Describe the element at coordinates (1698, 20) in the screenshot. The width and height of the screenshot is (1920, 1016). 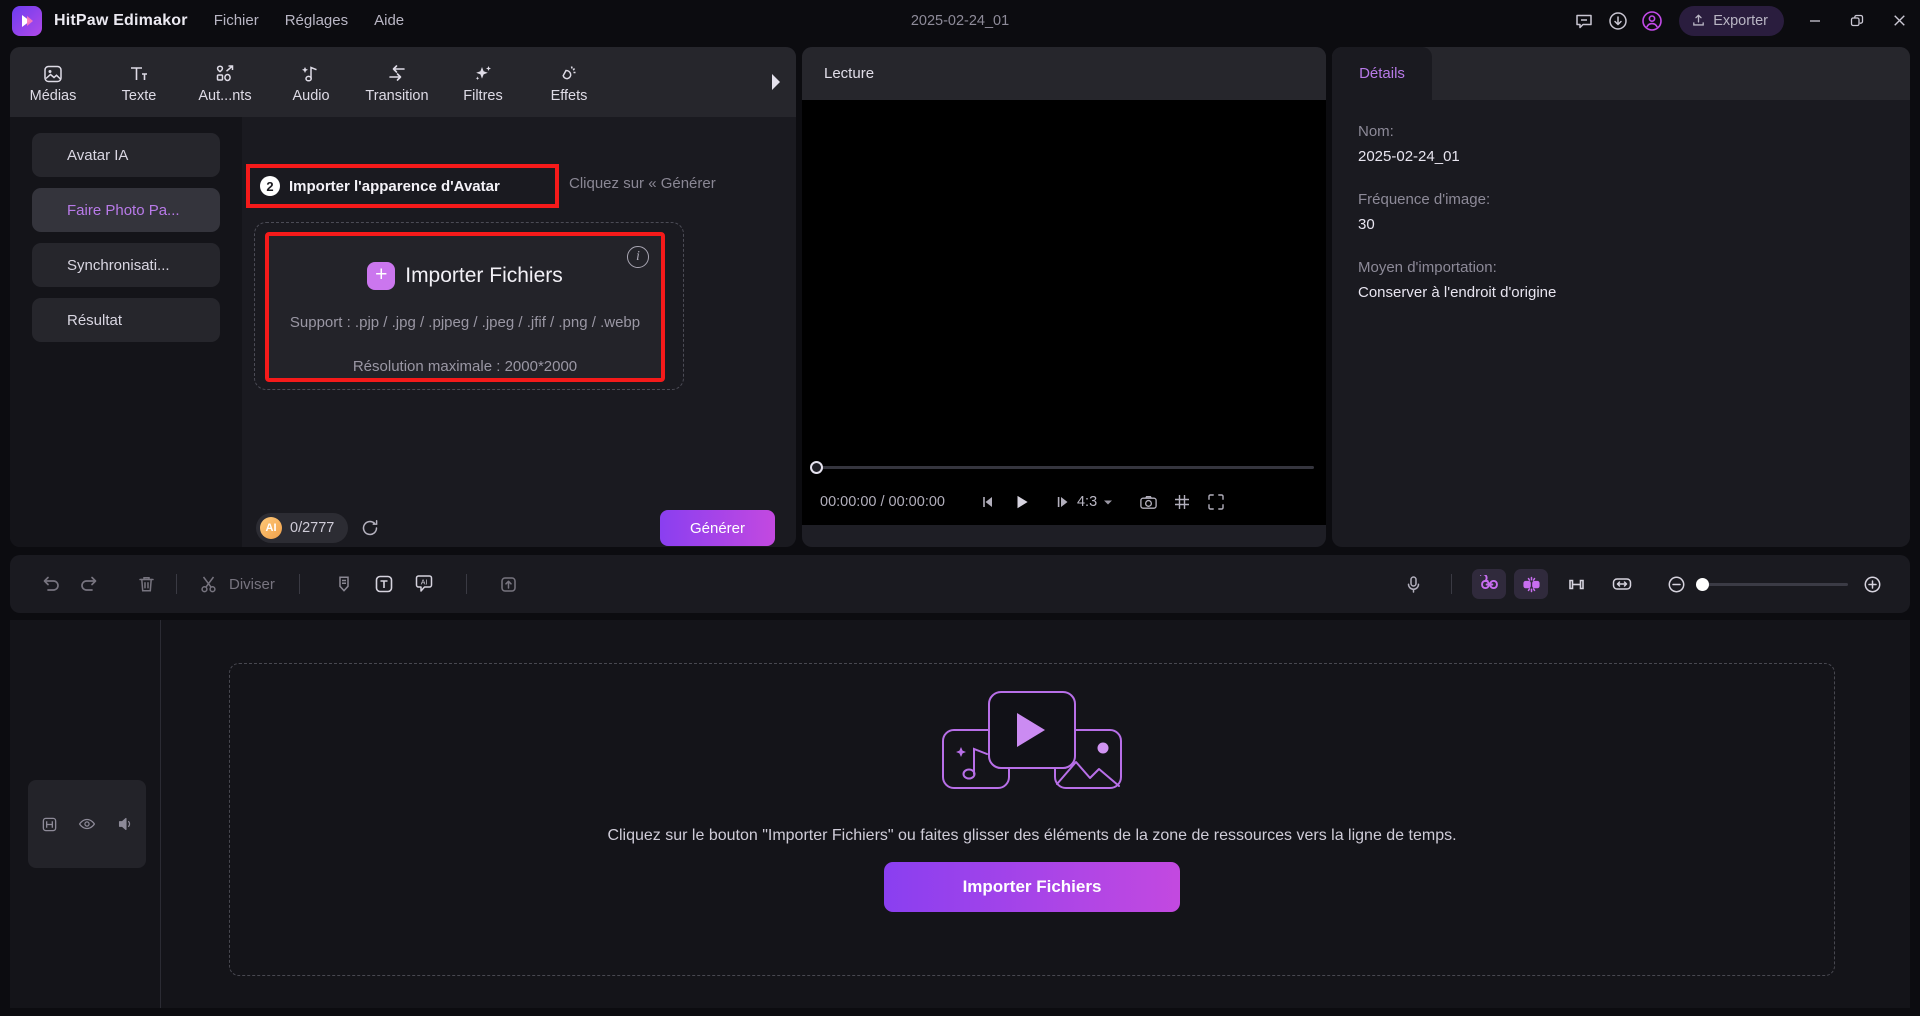
I see `upload-icon` at that location.